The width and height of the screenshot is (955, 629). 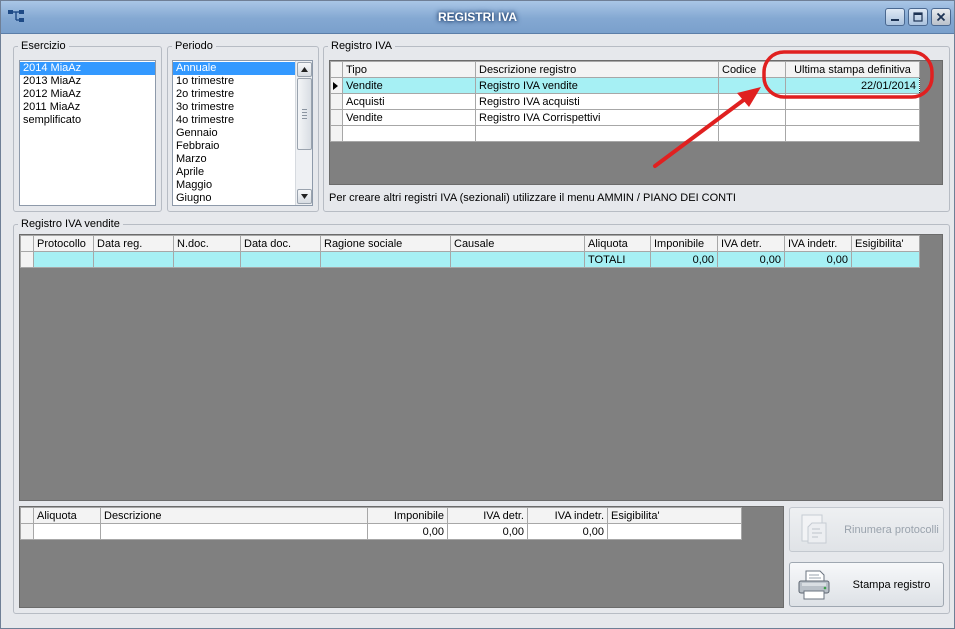 I want to click on column-header: Tipo, so click(x=409, y=69).